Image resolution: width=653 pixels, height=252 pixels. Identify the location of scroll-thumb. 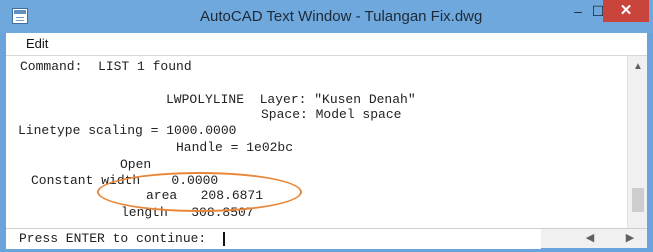
(638, 200).